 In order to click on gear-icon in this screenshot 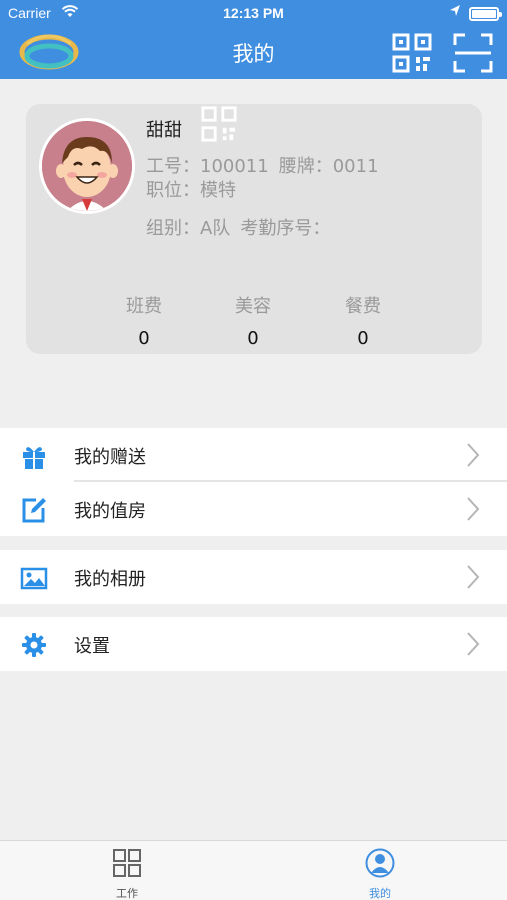, I will do `click(34, 645)`.